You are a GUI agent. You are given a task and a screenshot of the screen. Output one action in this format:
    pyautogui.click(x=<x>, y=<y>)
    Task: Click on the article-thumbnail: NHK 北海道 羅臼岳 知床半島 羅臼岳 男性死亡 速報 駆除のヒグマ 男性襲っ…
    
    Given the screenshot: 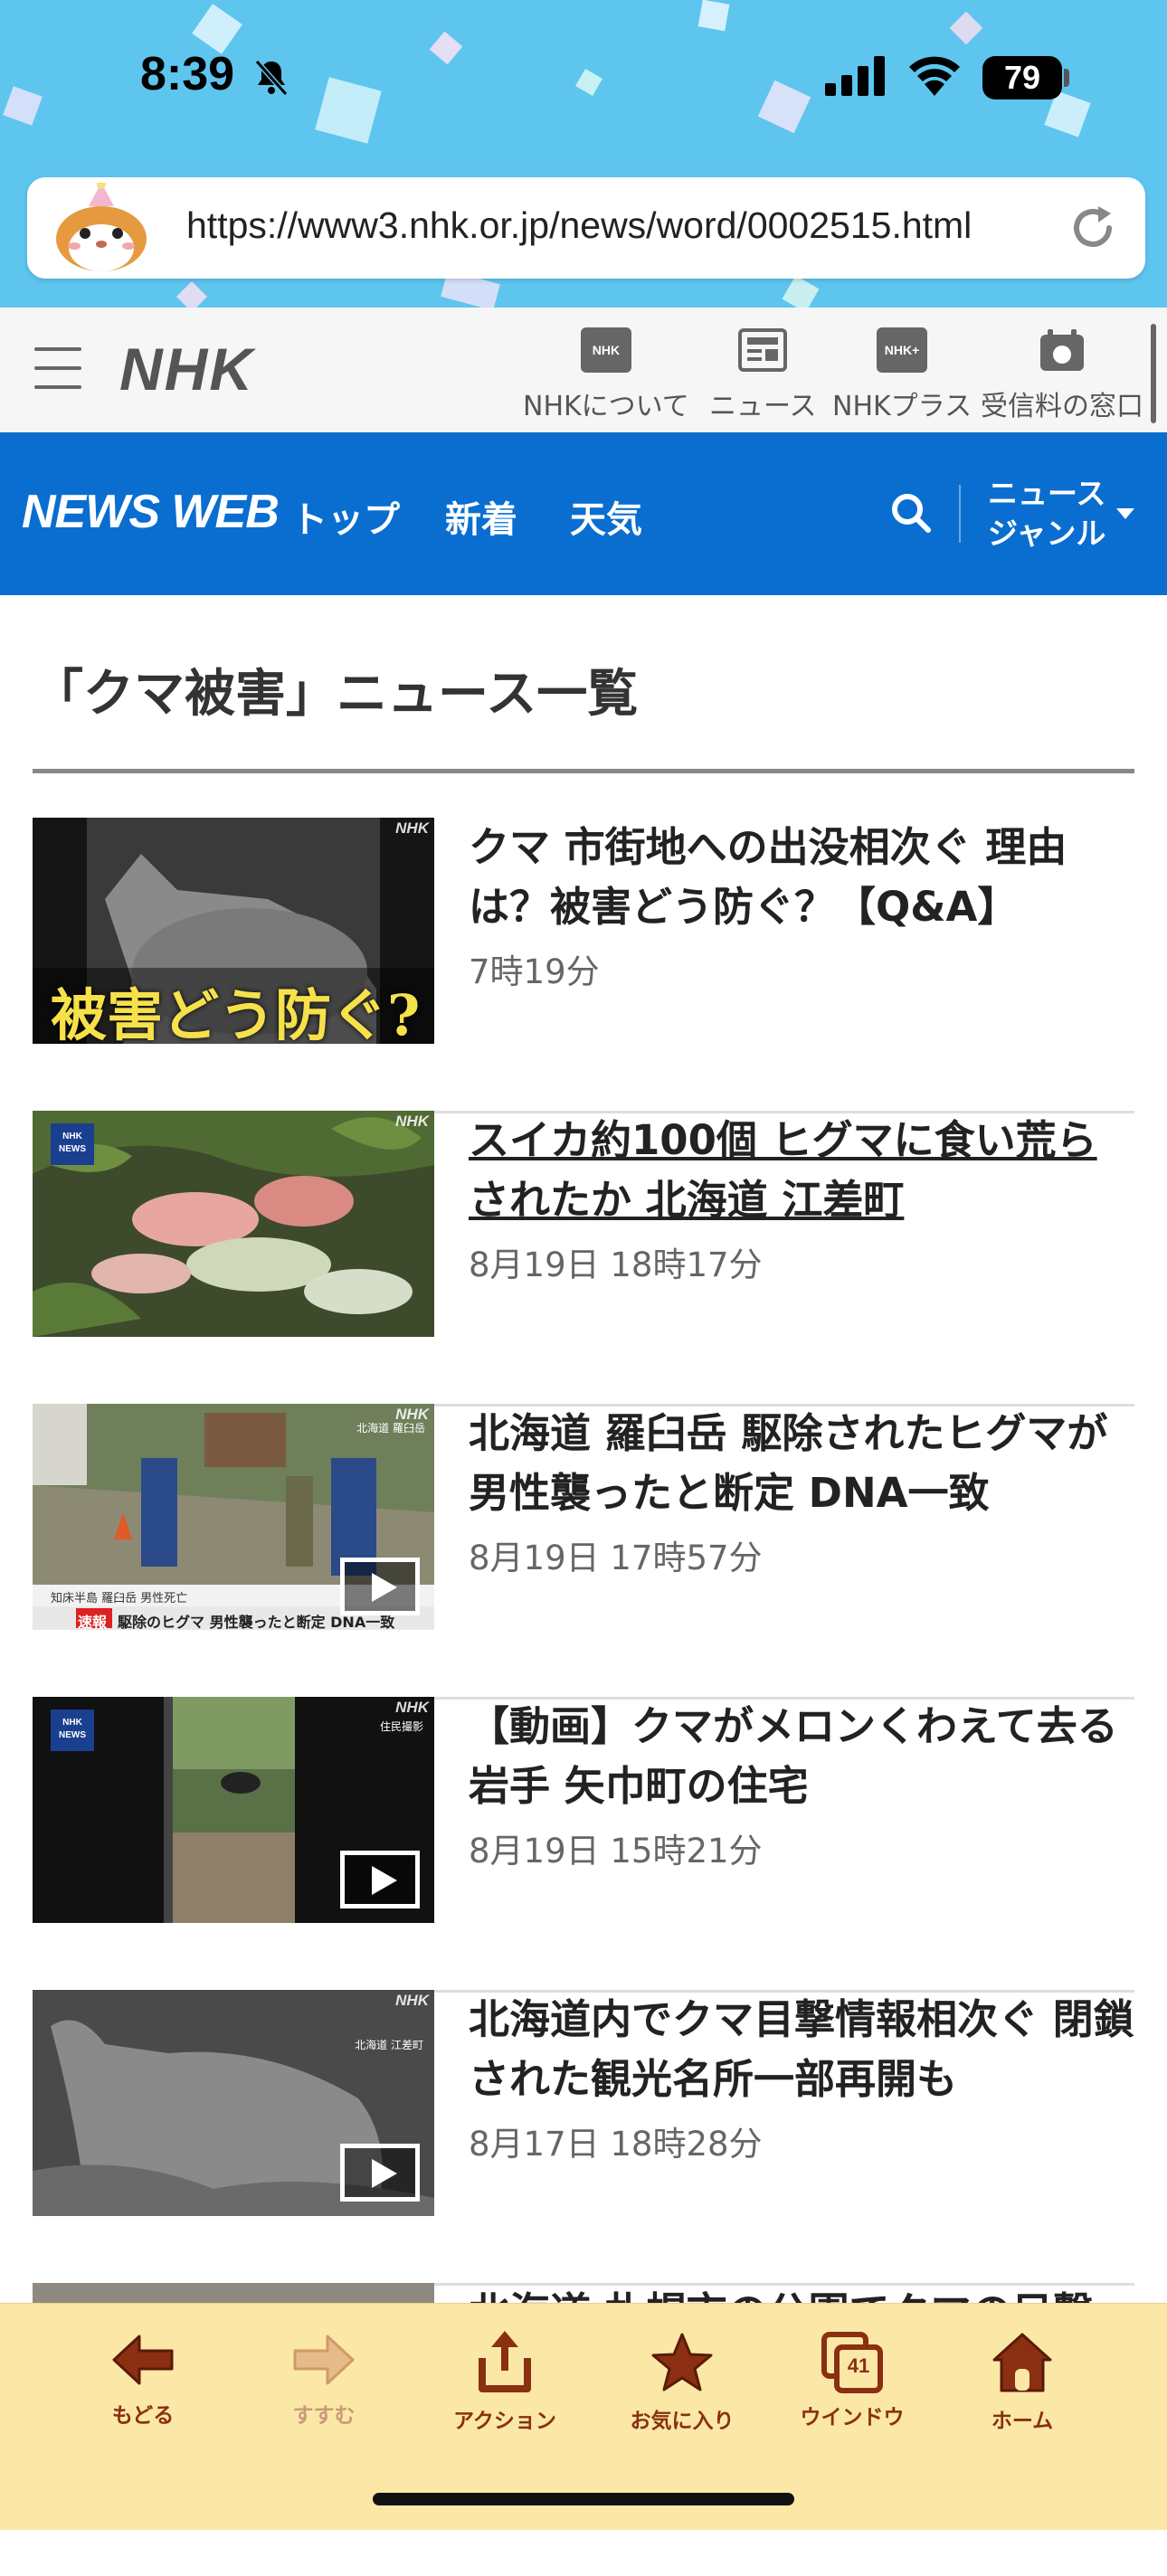 What is the action you would take?
    pyautogui.click(x=233, y=1517)
    